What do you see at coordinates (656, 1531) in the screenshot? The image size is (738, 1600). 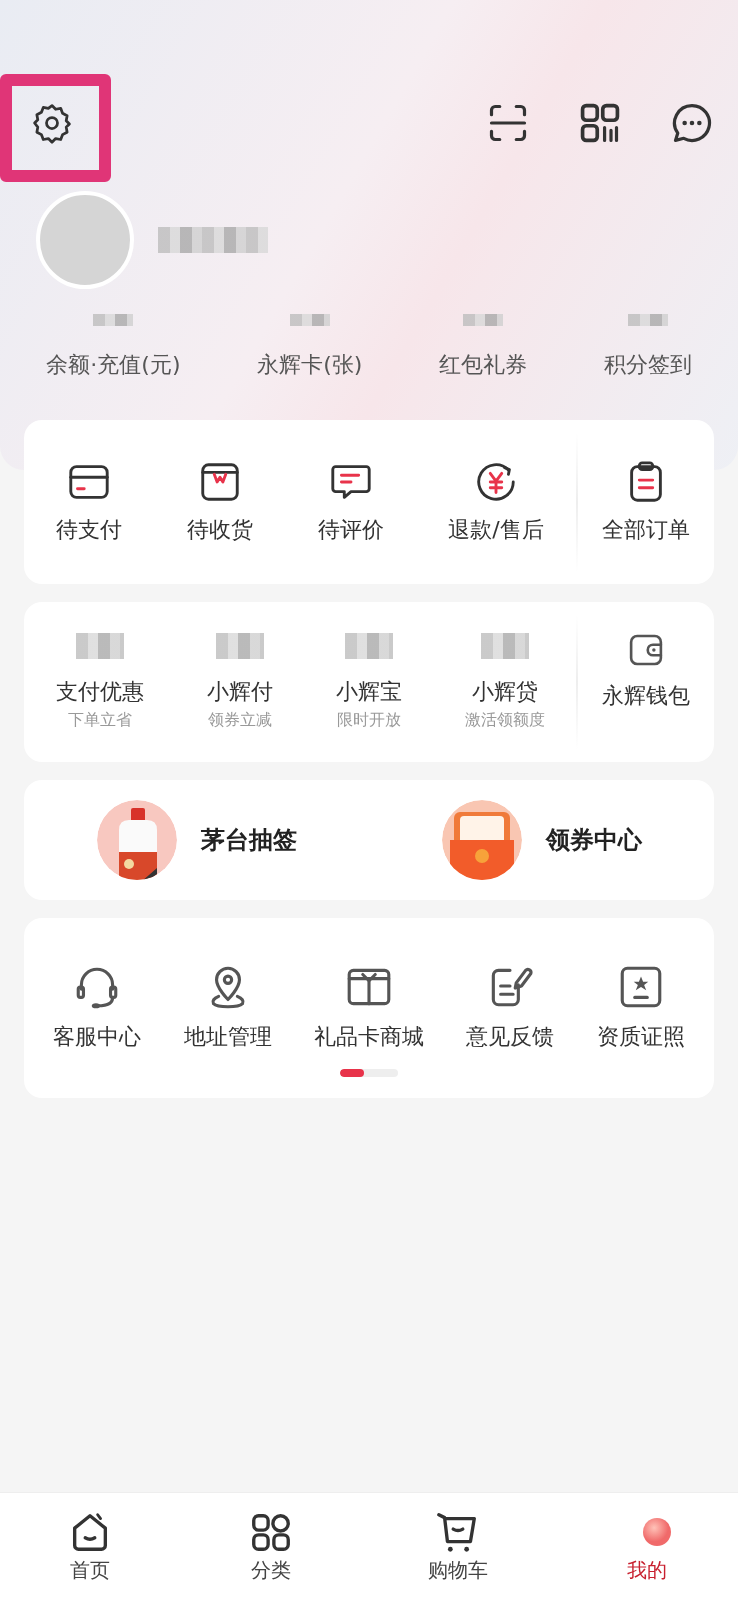 I see `profile-icon` at bounding box center [656, 1531].